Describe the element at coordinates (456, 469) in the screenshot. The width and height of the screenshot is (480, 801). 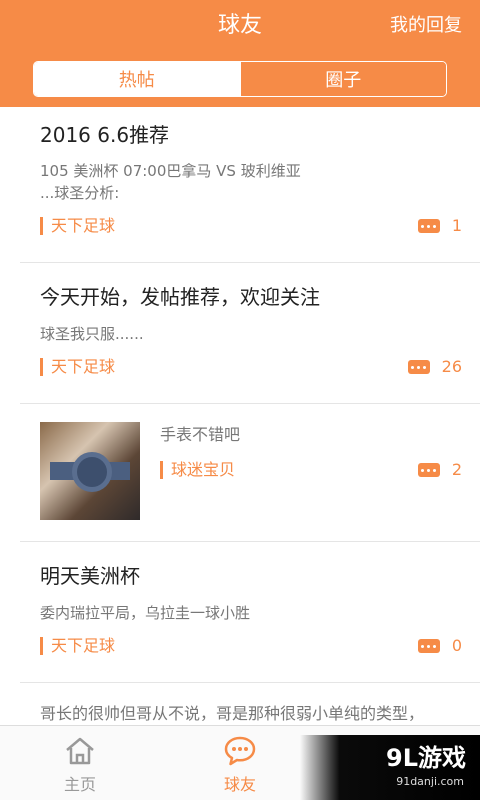
I see `comment-count-label: 2` at that location.